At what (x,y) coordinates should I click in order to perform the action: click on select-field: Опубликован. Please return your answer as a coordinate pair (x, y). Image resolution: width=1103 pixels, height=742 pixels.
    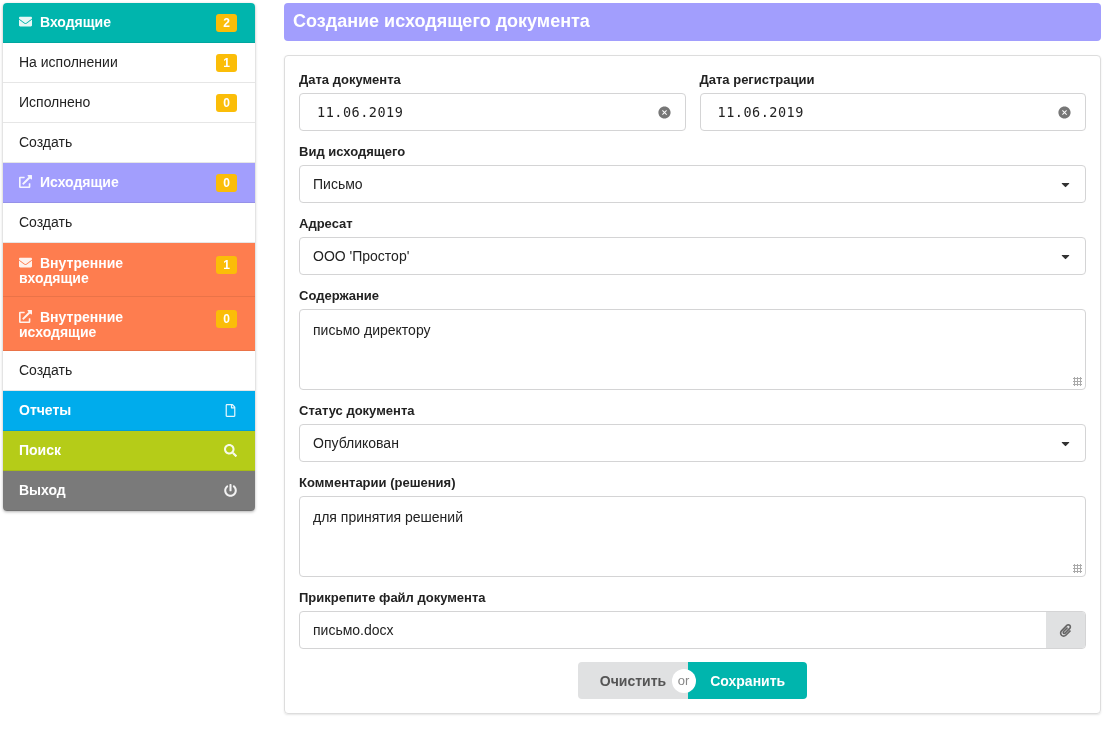
    Looking at the image, I should click on (692, 443).